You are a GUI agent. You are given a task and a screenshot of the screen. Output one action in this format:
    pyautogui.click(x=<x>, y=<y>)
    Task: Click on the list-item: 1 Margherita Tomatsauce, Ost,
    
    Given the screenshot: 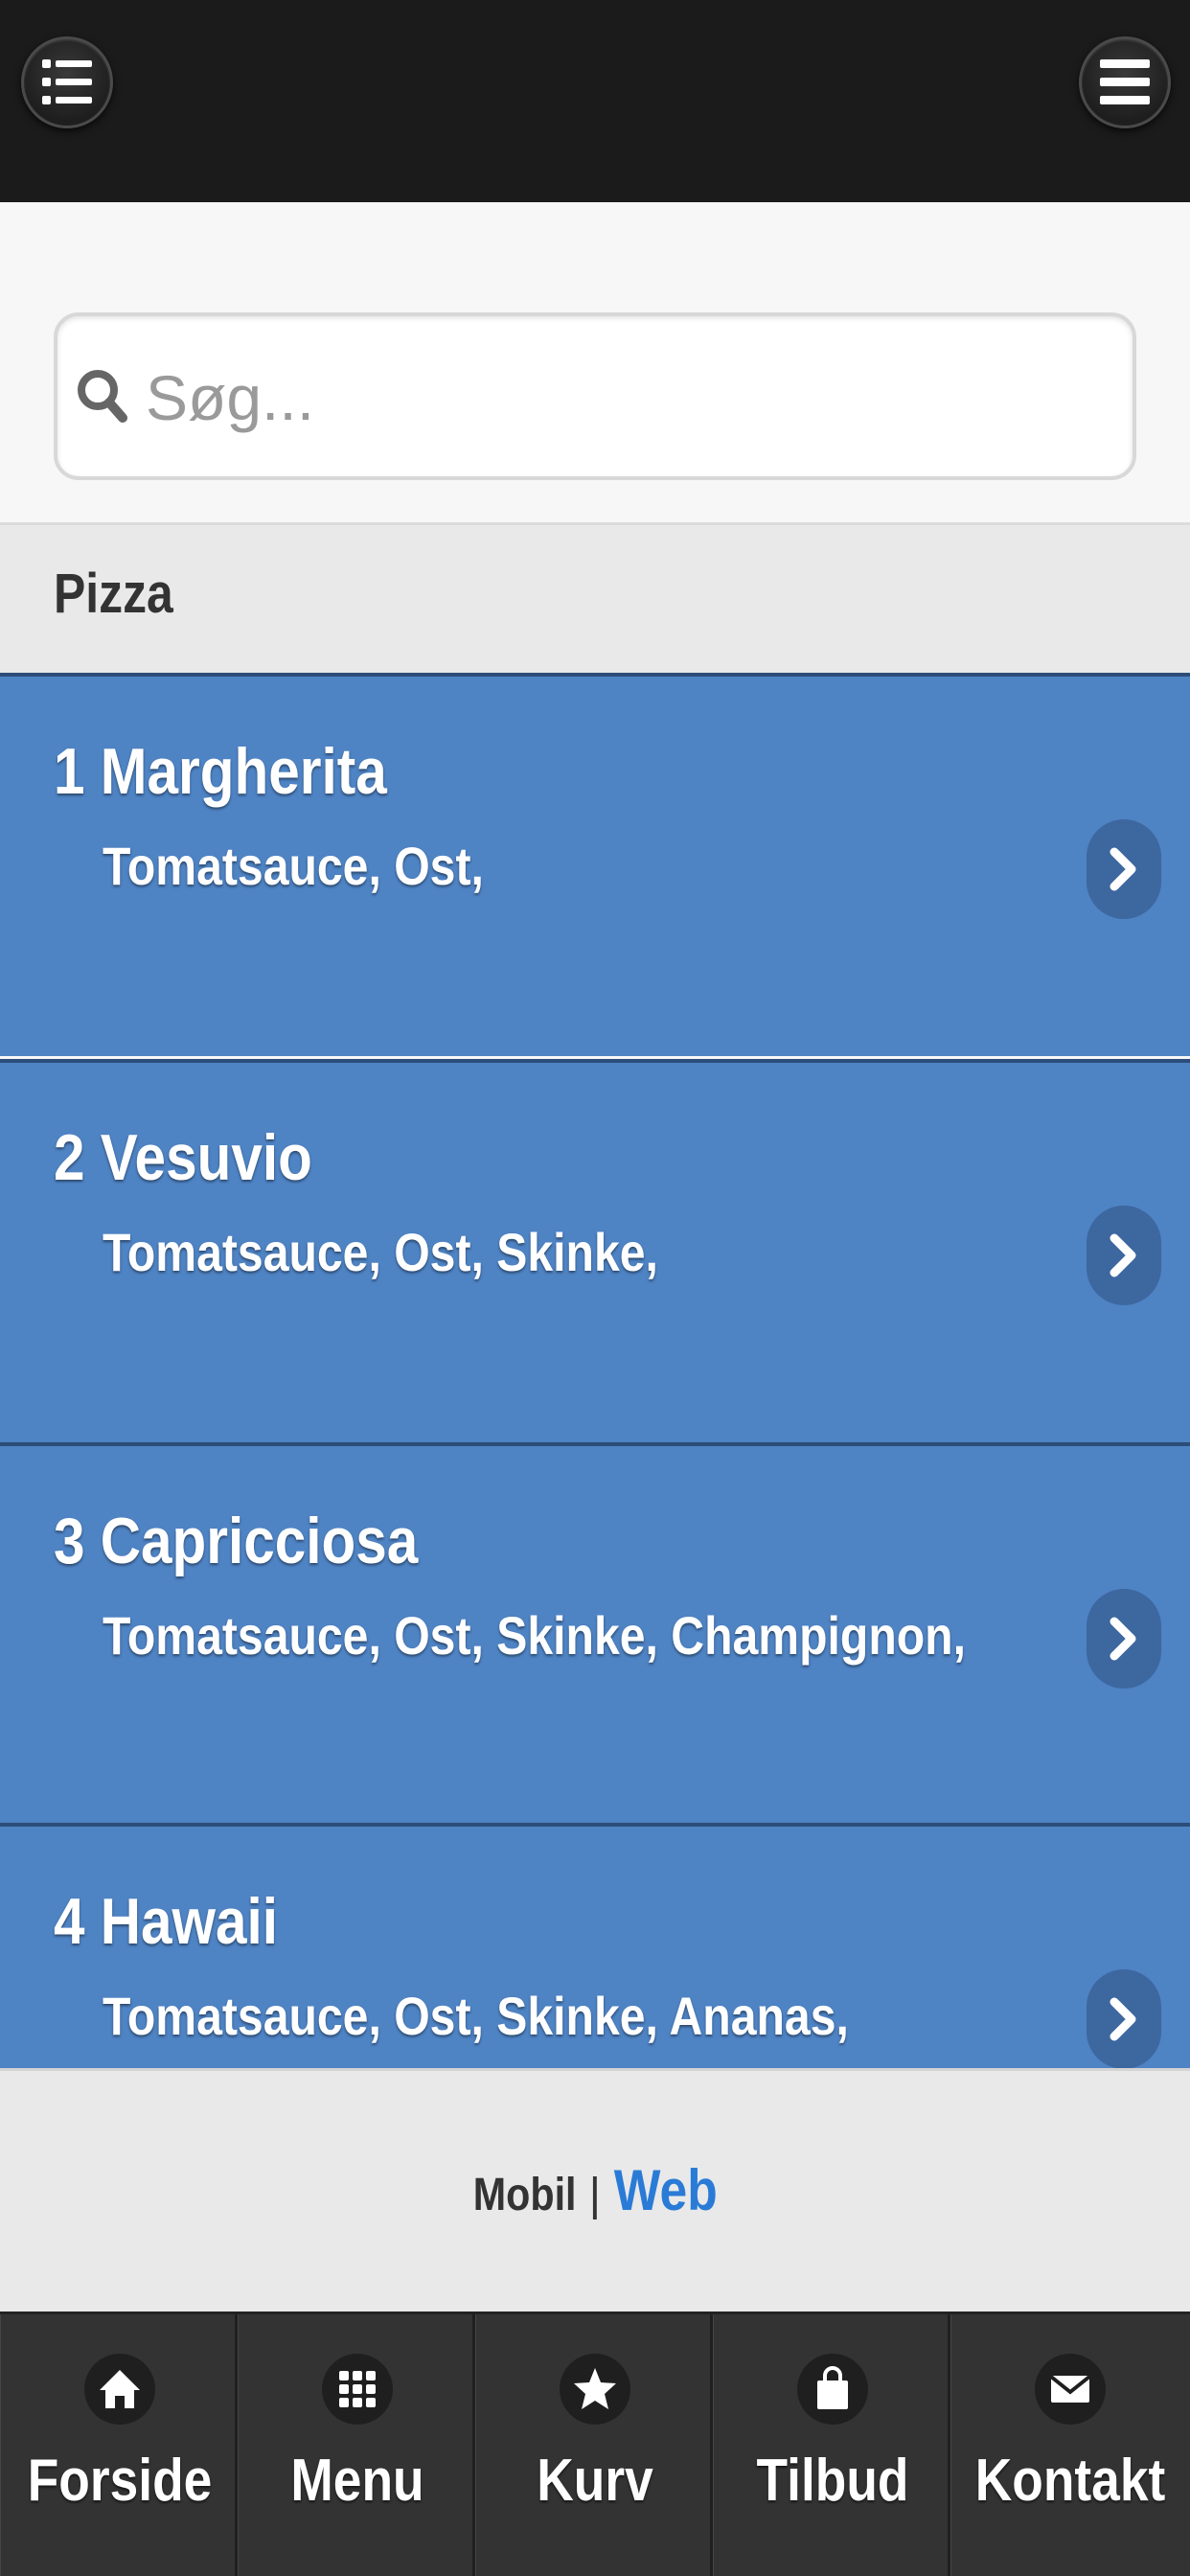 What is the action you would take?
    pyautogui.click(x=595, y=864)
    